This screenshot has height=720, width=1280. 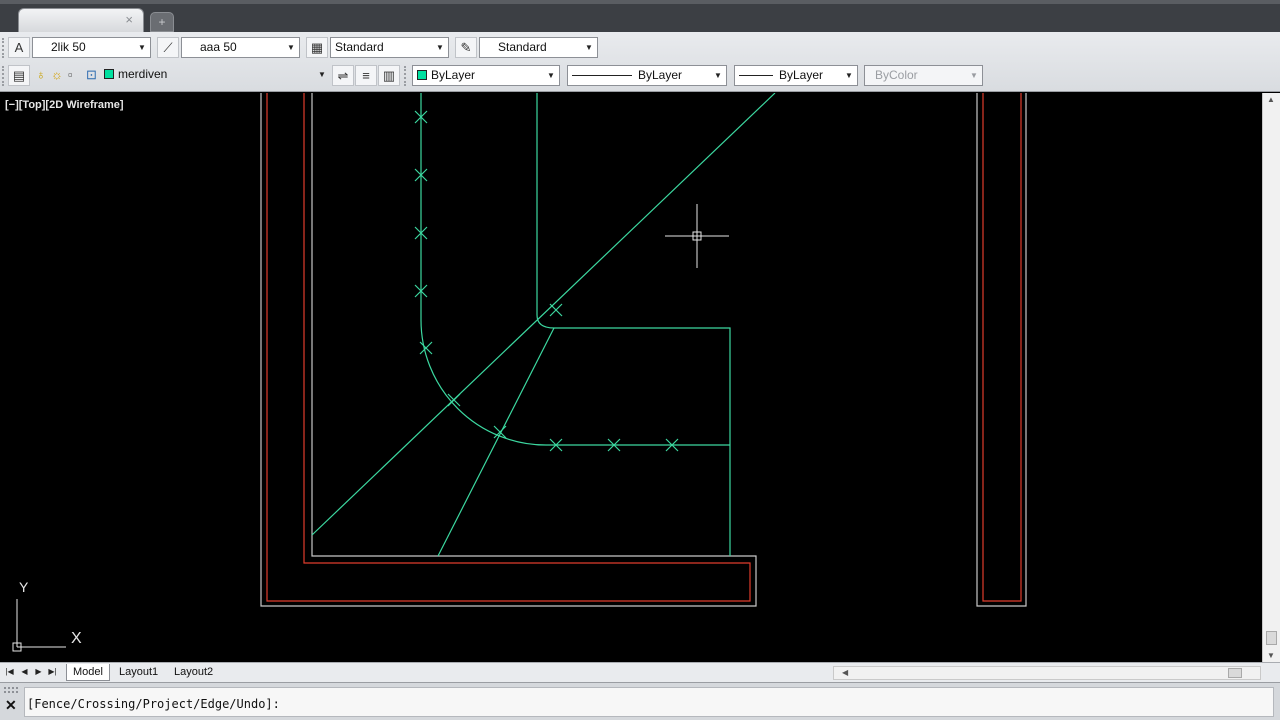 What do you see at coordinates (466, 47) in the screenshot?
I see `multileader-style-icon: ✎` at bounding box center [466, 47].